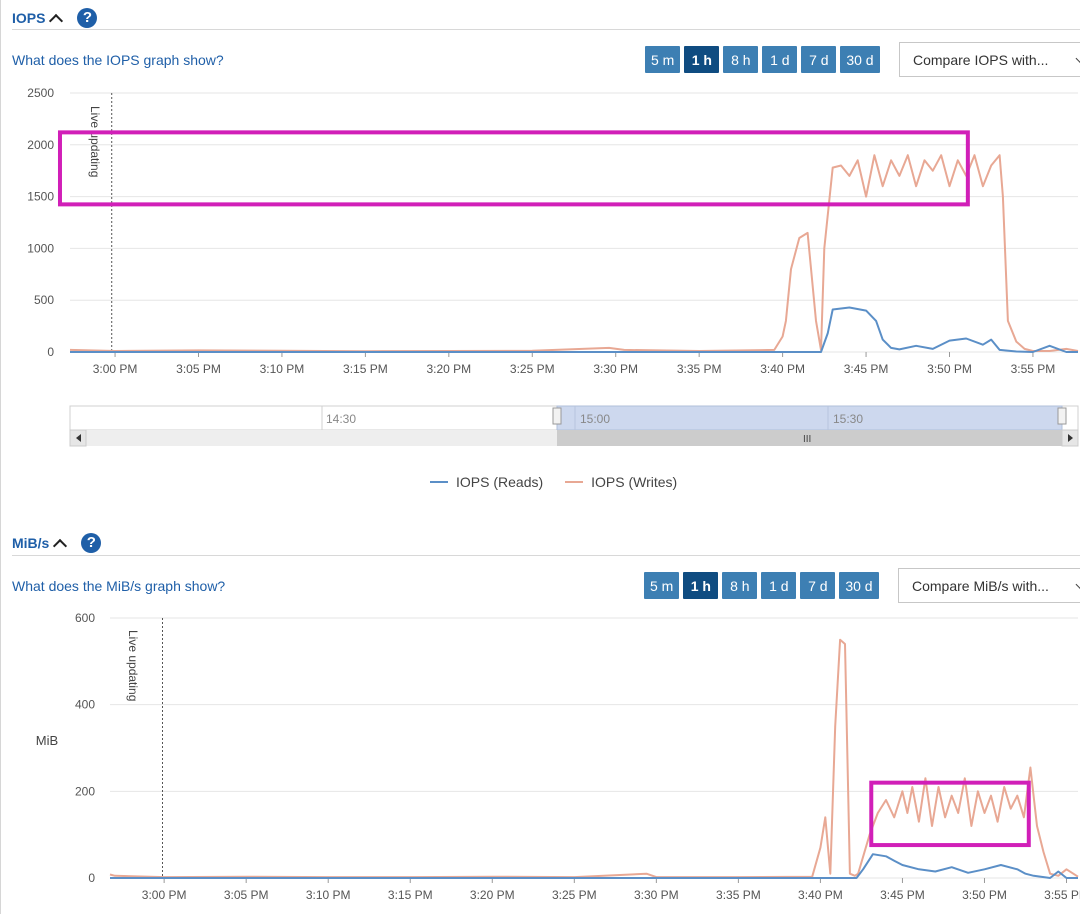 The width and height of the screenshot is (1080, 914). Describe the element at coordinates (594, 866) in the screenshot. I see `series-line-reads` at that location.